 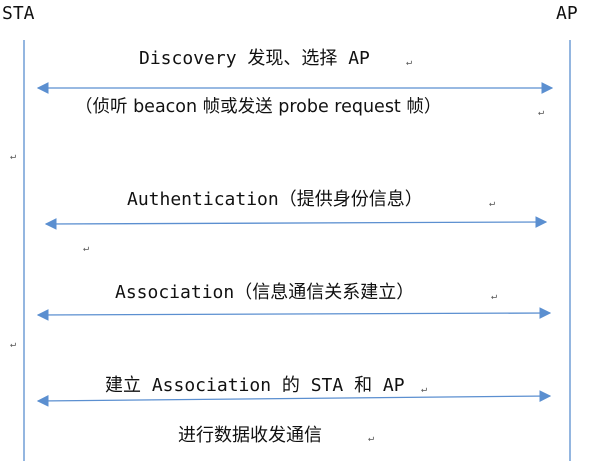 I want to click on ap-actor-label: AP, so click(x=567, y=13).